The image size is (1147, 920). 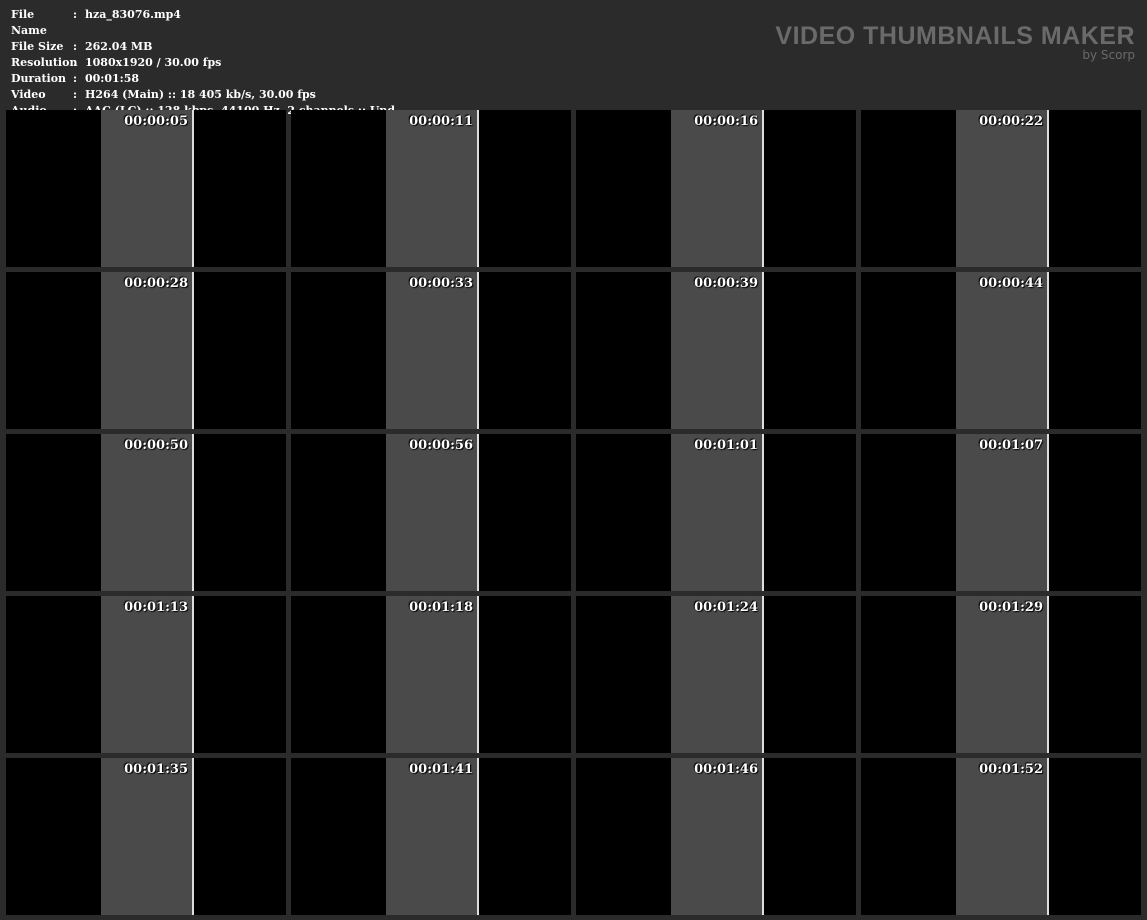 I want to click on timestamp: 00:00:22, so click(x=1011, y=121).